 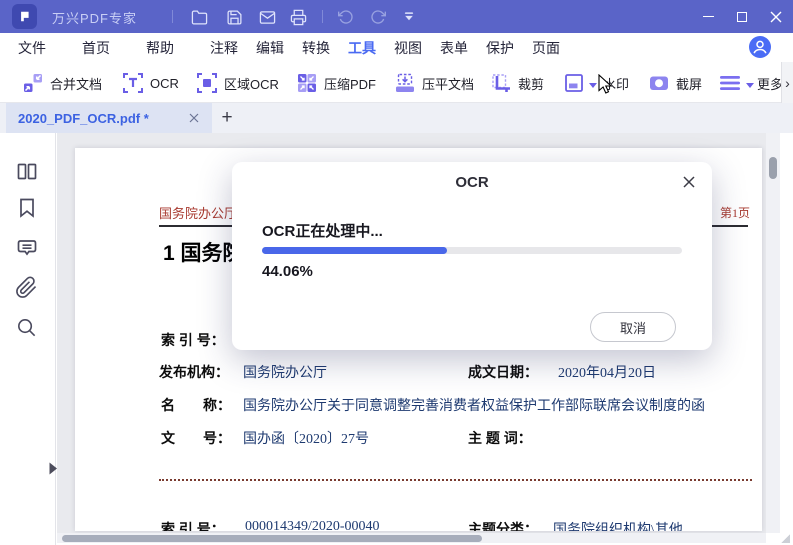 I want to click on page-thumbnails-icon, so click(x=27, y=171).